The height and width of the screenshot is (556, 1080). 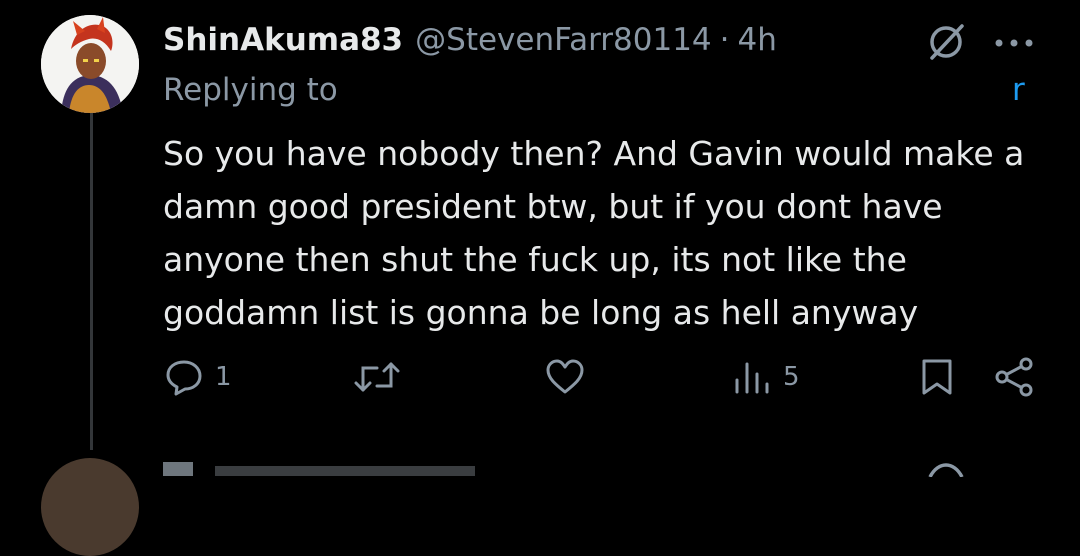 I want to click on user-handle: @StevenFarr80114, so click(x=563, y=40).